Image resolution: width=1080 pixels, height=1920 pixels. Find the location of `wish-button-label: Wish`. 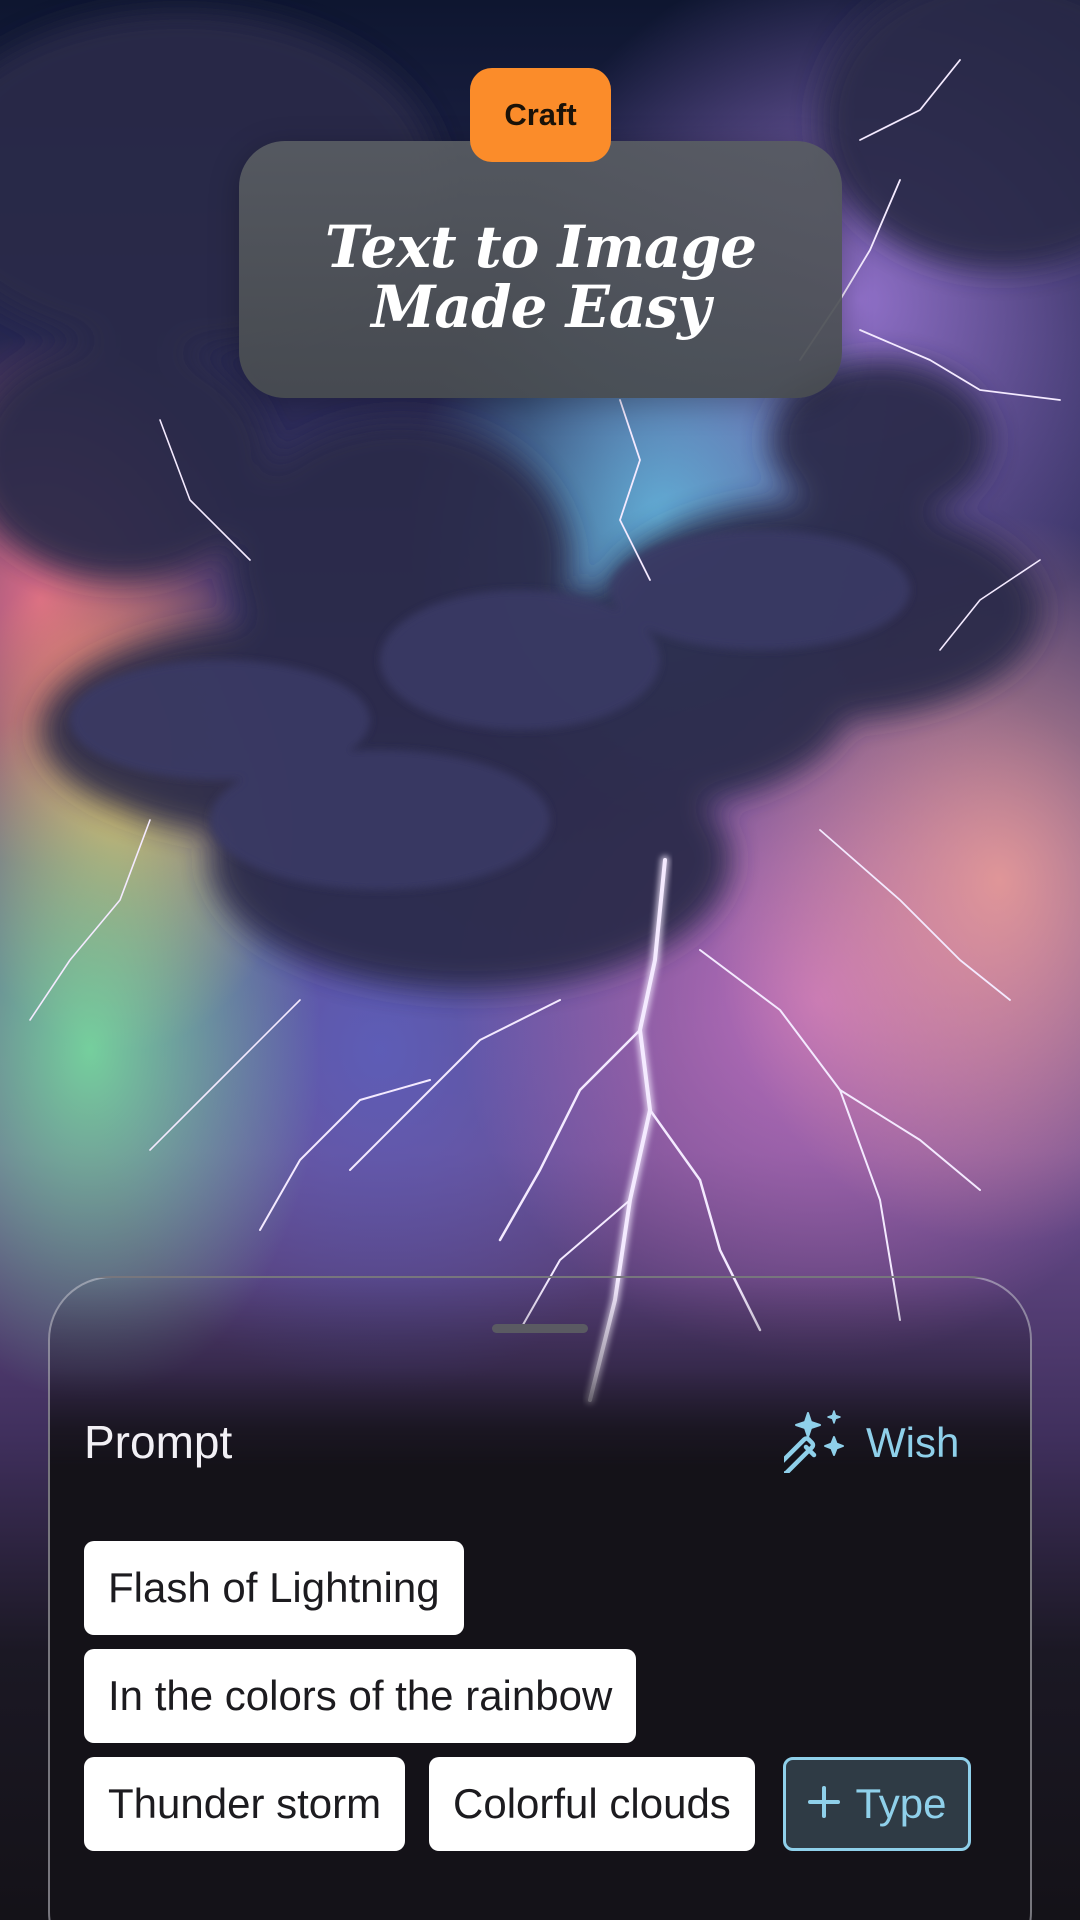

wish-button-label: Wish is located at coordinates (913, 1442).